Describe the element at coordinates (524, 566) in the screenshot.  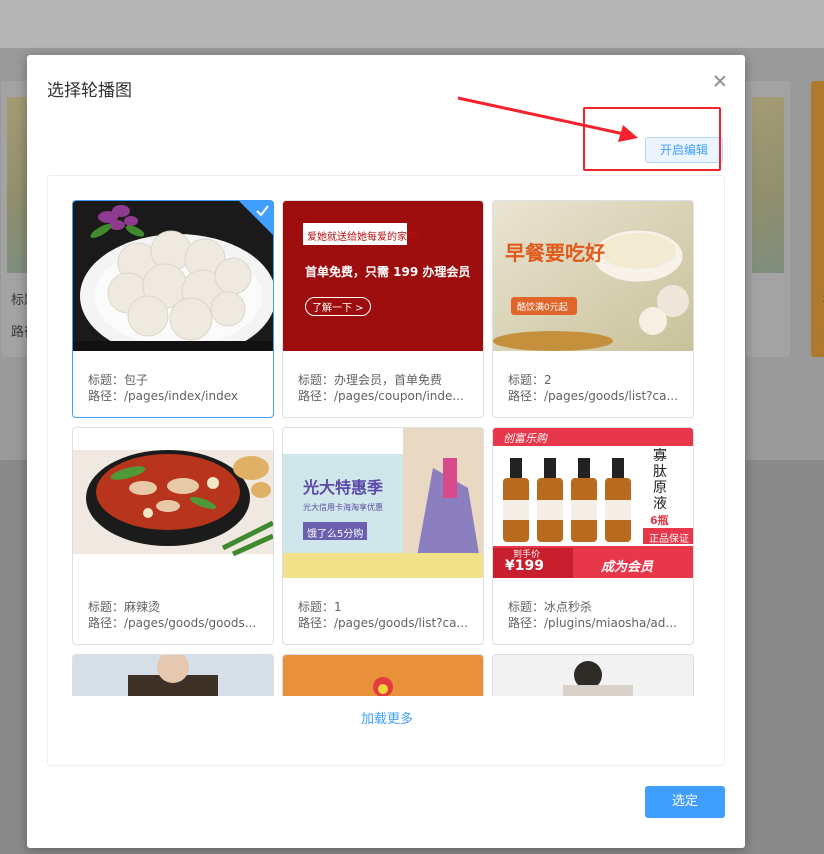
I see `banner-text: ¥199` at that location.